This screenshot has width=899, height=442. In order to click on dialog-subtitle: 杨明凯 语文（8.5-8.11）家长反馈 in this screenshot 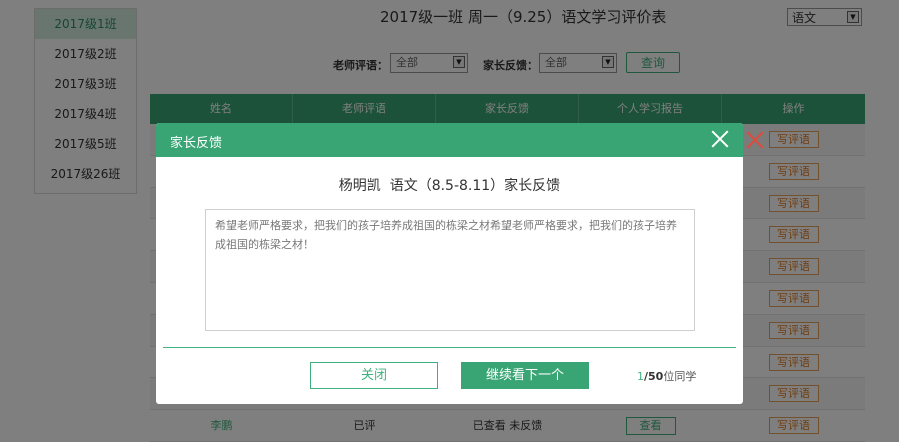, I will do `click(449, 186)`.